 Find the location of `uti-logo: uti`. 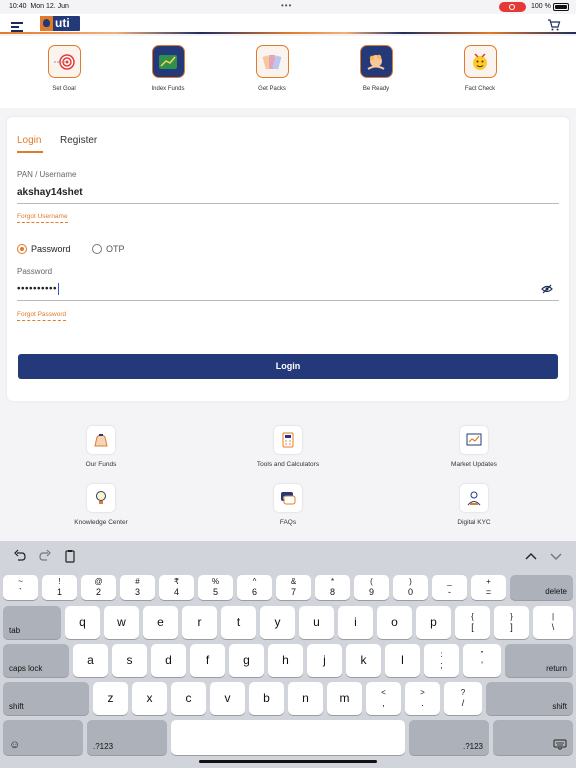

uti-logo: uti is located at coordinates (60, 23).